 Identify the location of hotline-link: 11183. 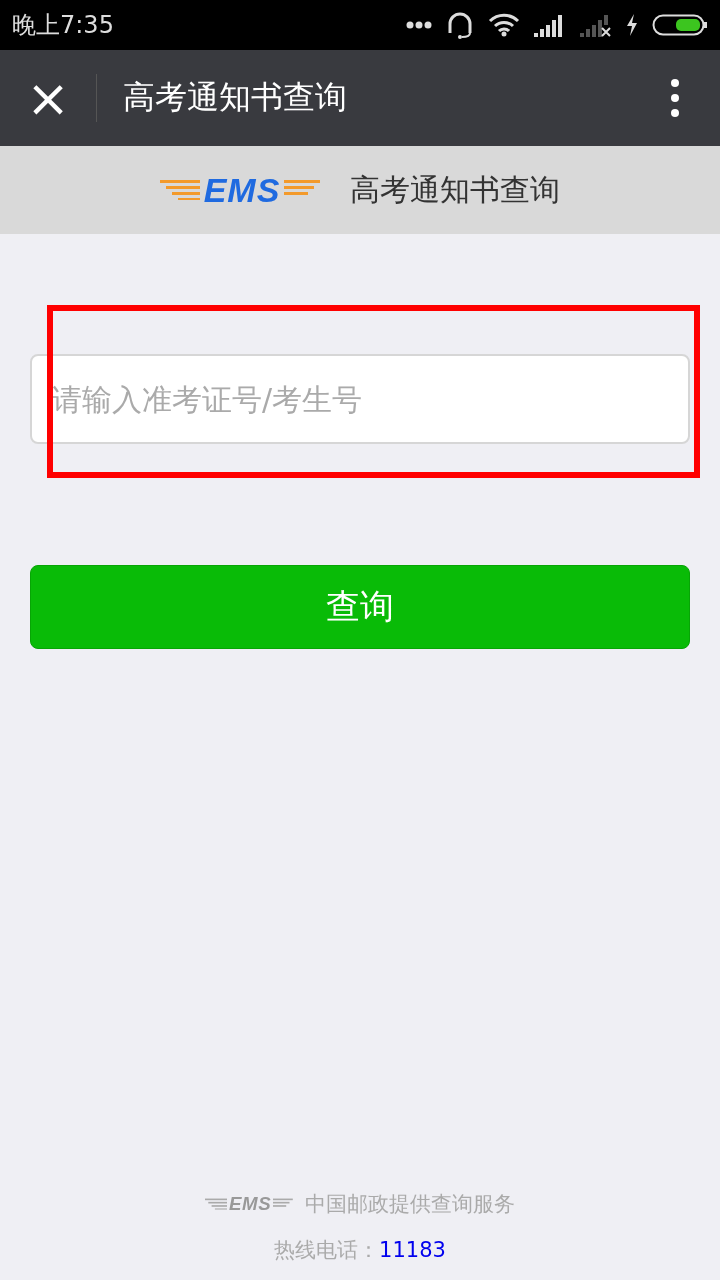
(412, 1250).